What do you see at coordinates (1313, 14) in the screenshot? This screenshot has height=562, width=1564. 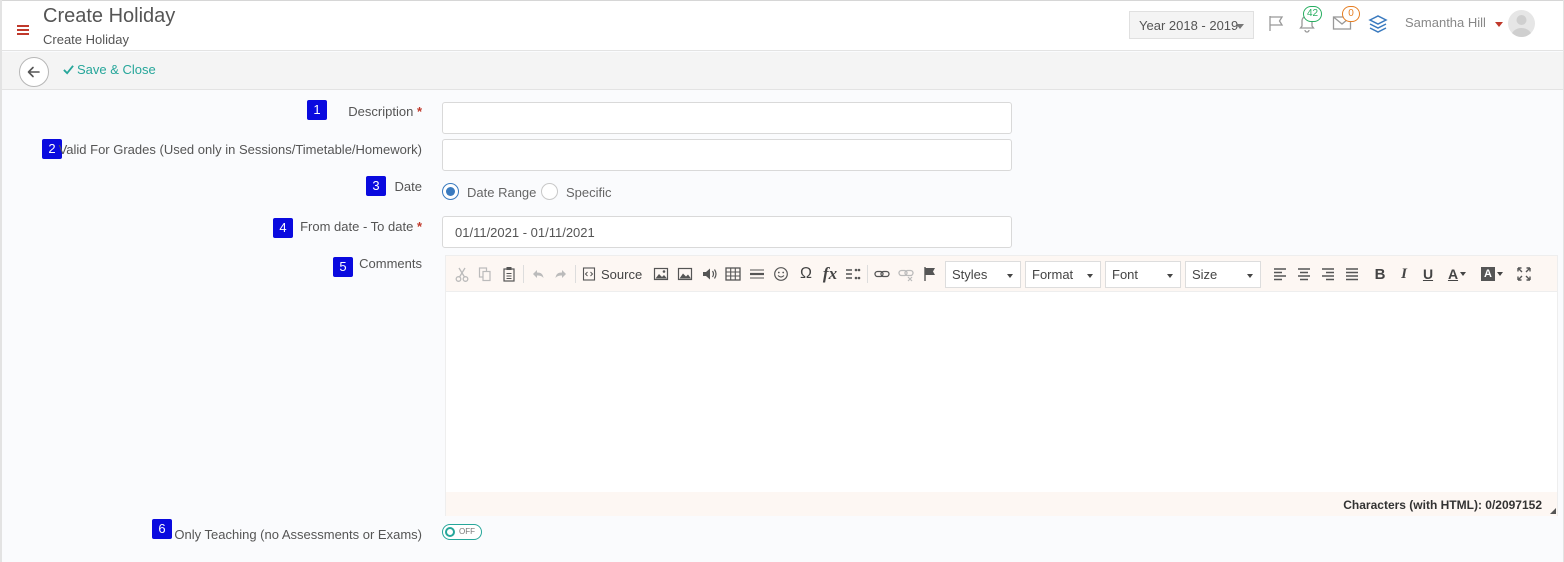 I see `notifications-badge: 42` at bounding box center [1313, 14].